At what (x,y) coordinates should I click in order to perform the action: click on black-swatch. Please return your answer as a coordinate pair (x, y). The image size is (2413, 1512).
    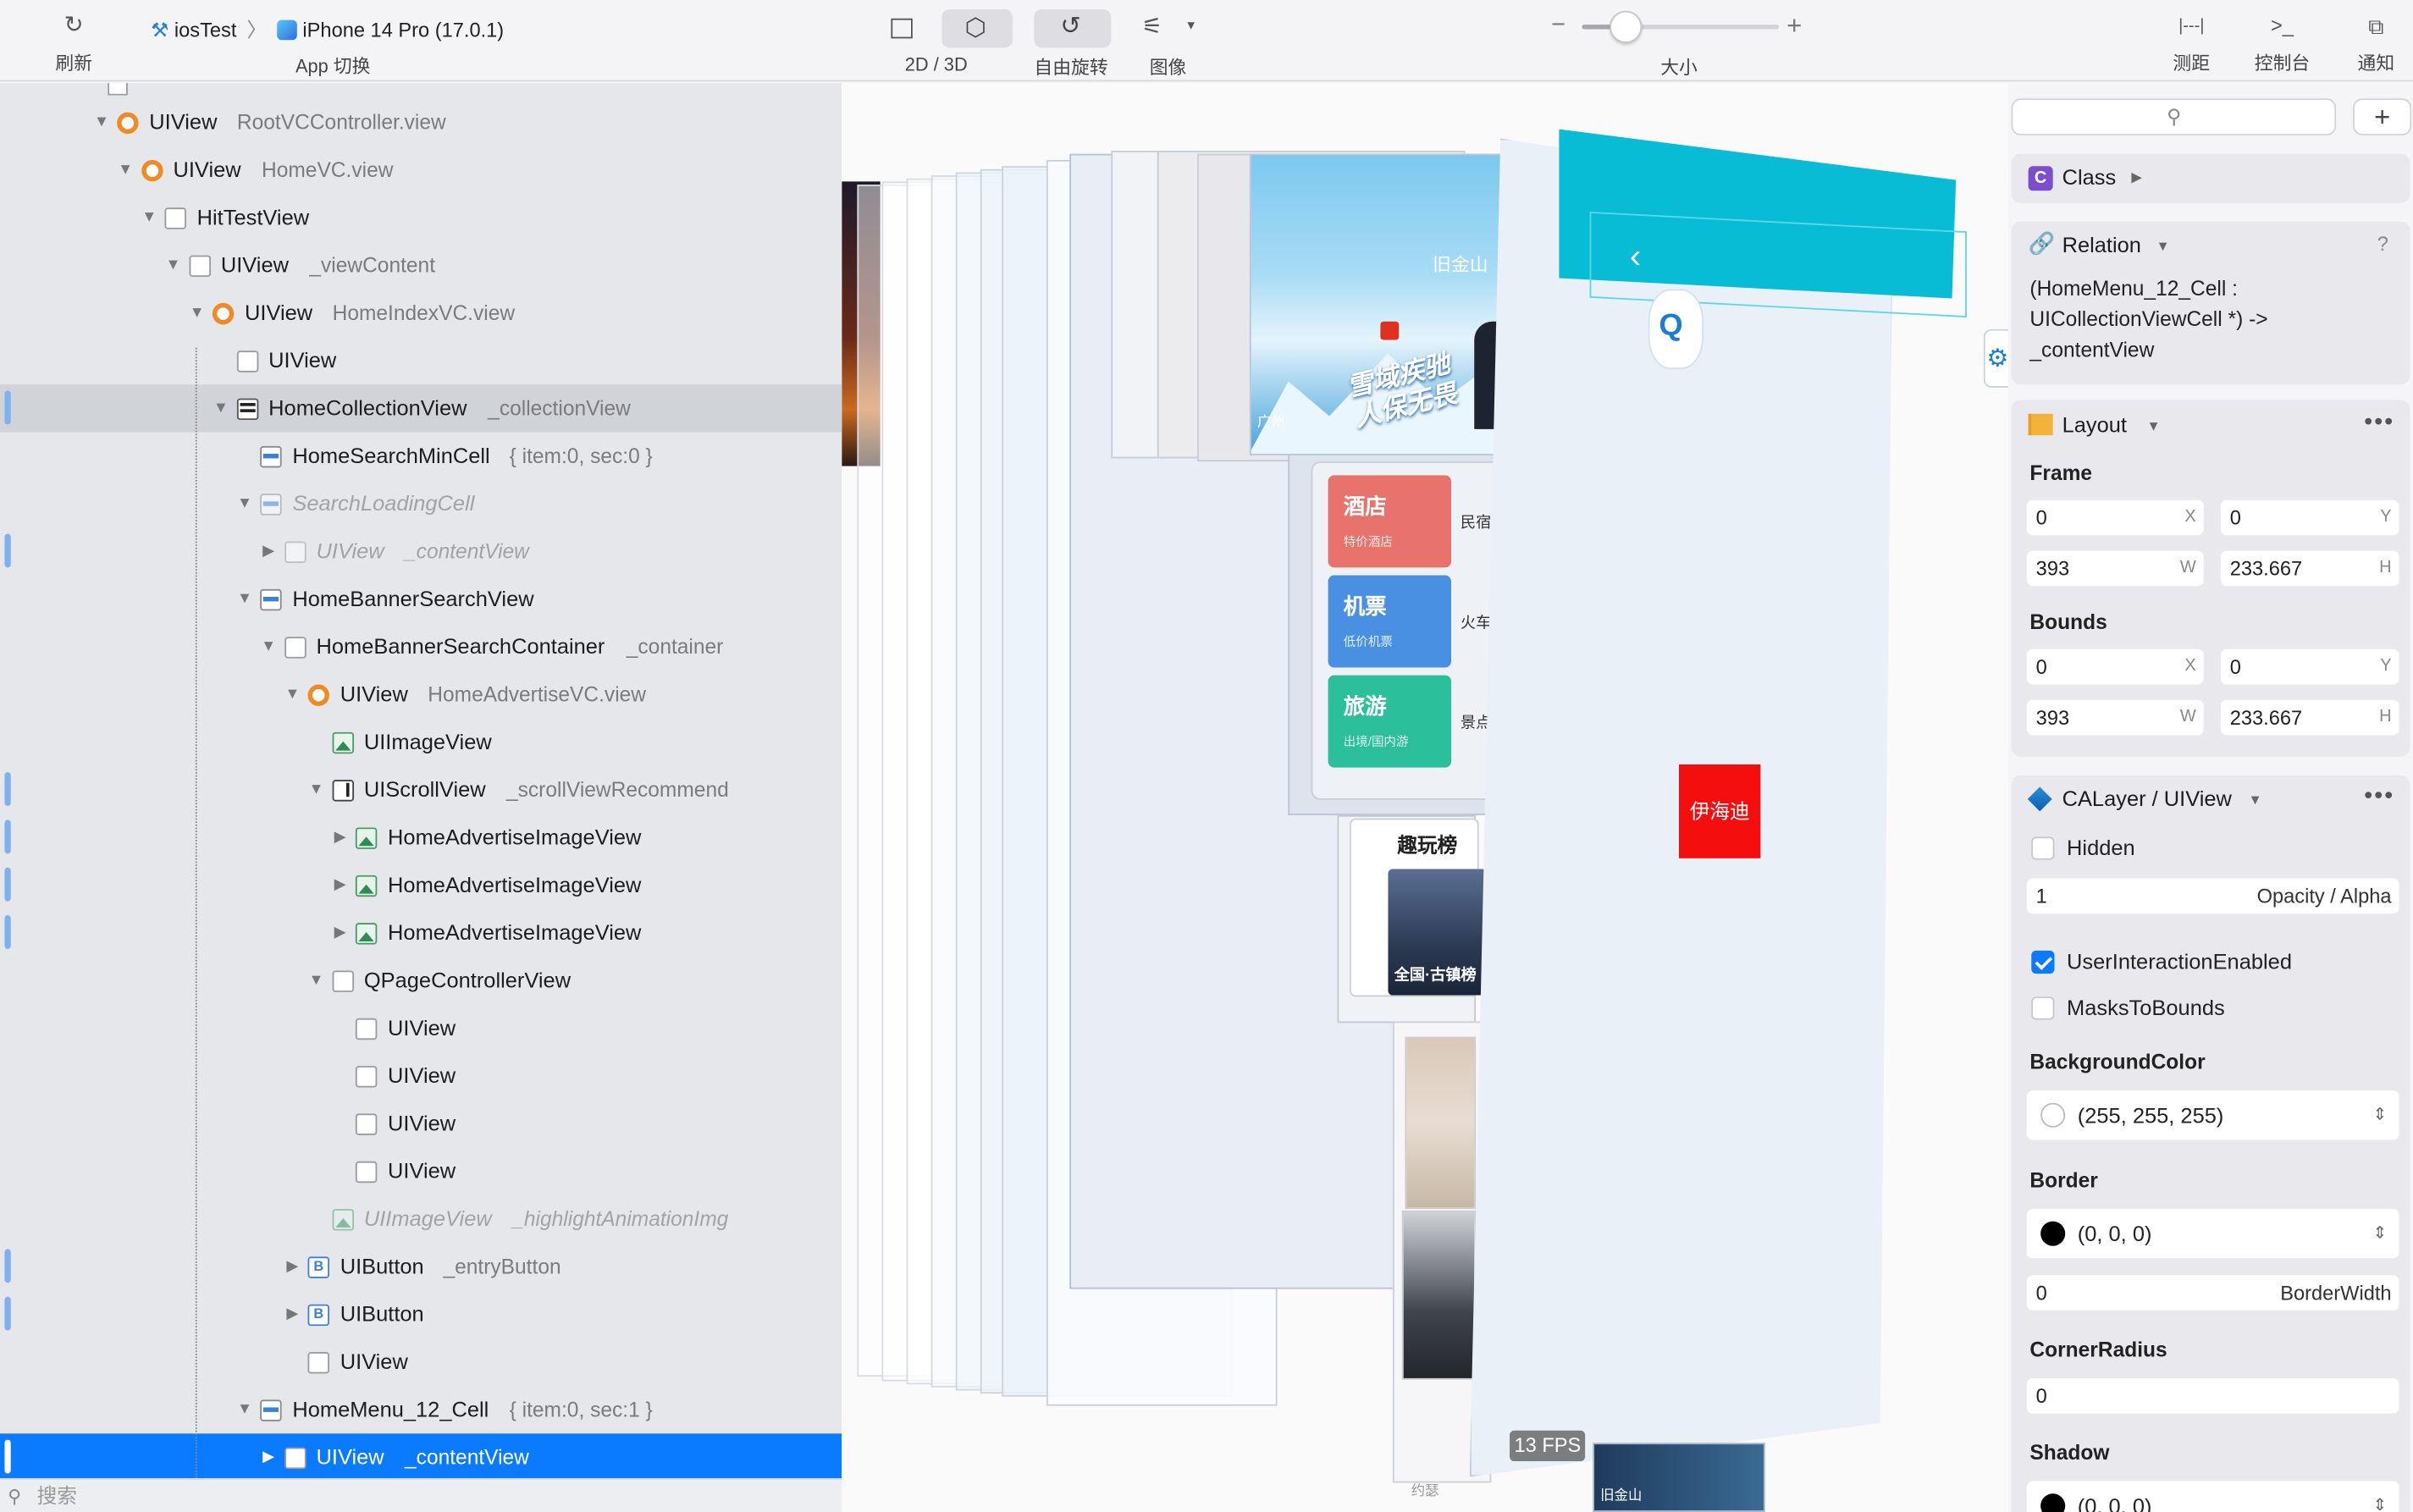
    Looking at the image, I should click on (2053, 1233).